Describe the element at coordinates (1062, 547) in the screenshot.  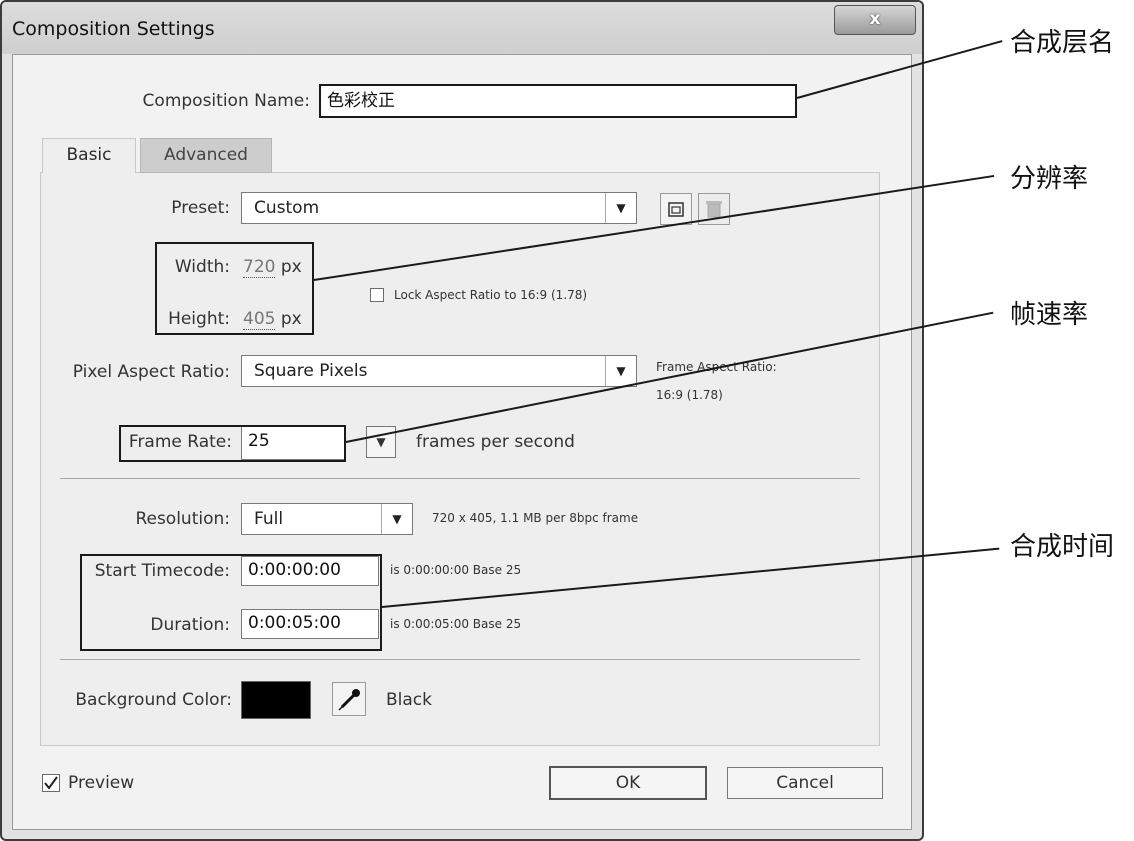
I see `annotation-comp-time: 合成时间` at that location.